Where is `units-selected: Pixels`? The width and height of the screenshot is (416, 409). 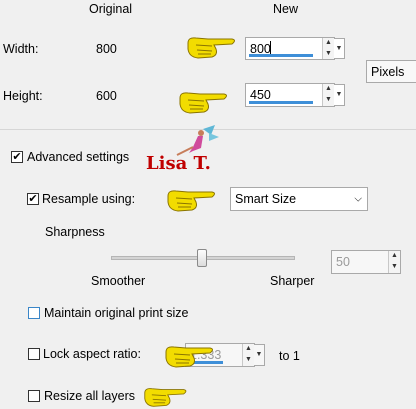 units-selected: Pixels is located at coordinates (388, 71).